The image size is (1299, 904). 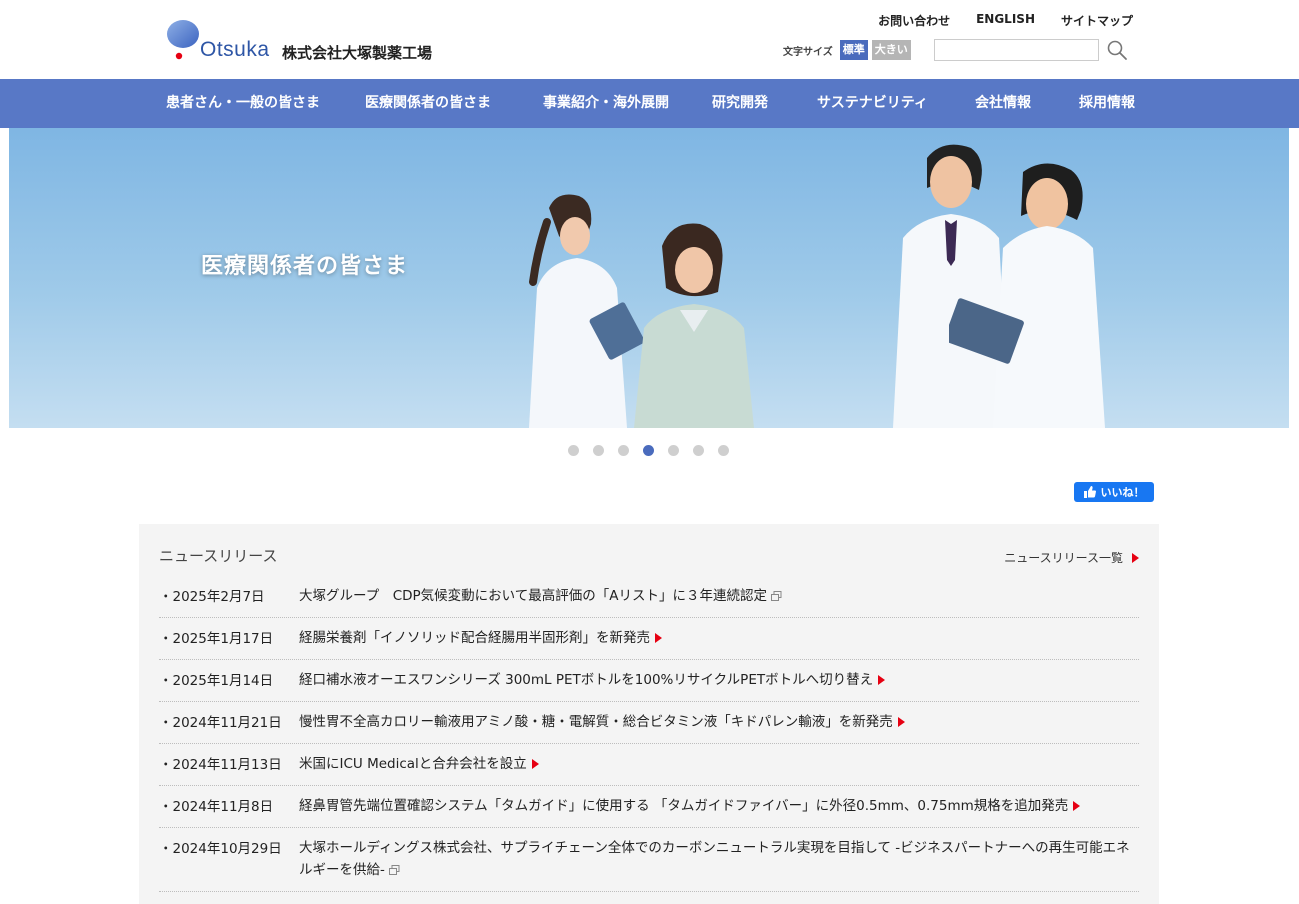 What do you see at coordinates (1117, 50) in the screenshot?
I see `search-icon` at bounding box center [1117, 50].